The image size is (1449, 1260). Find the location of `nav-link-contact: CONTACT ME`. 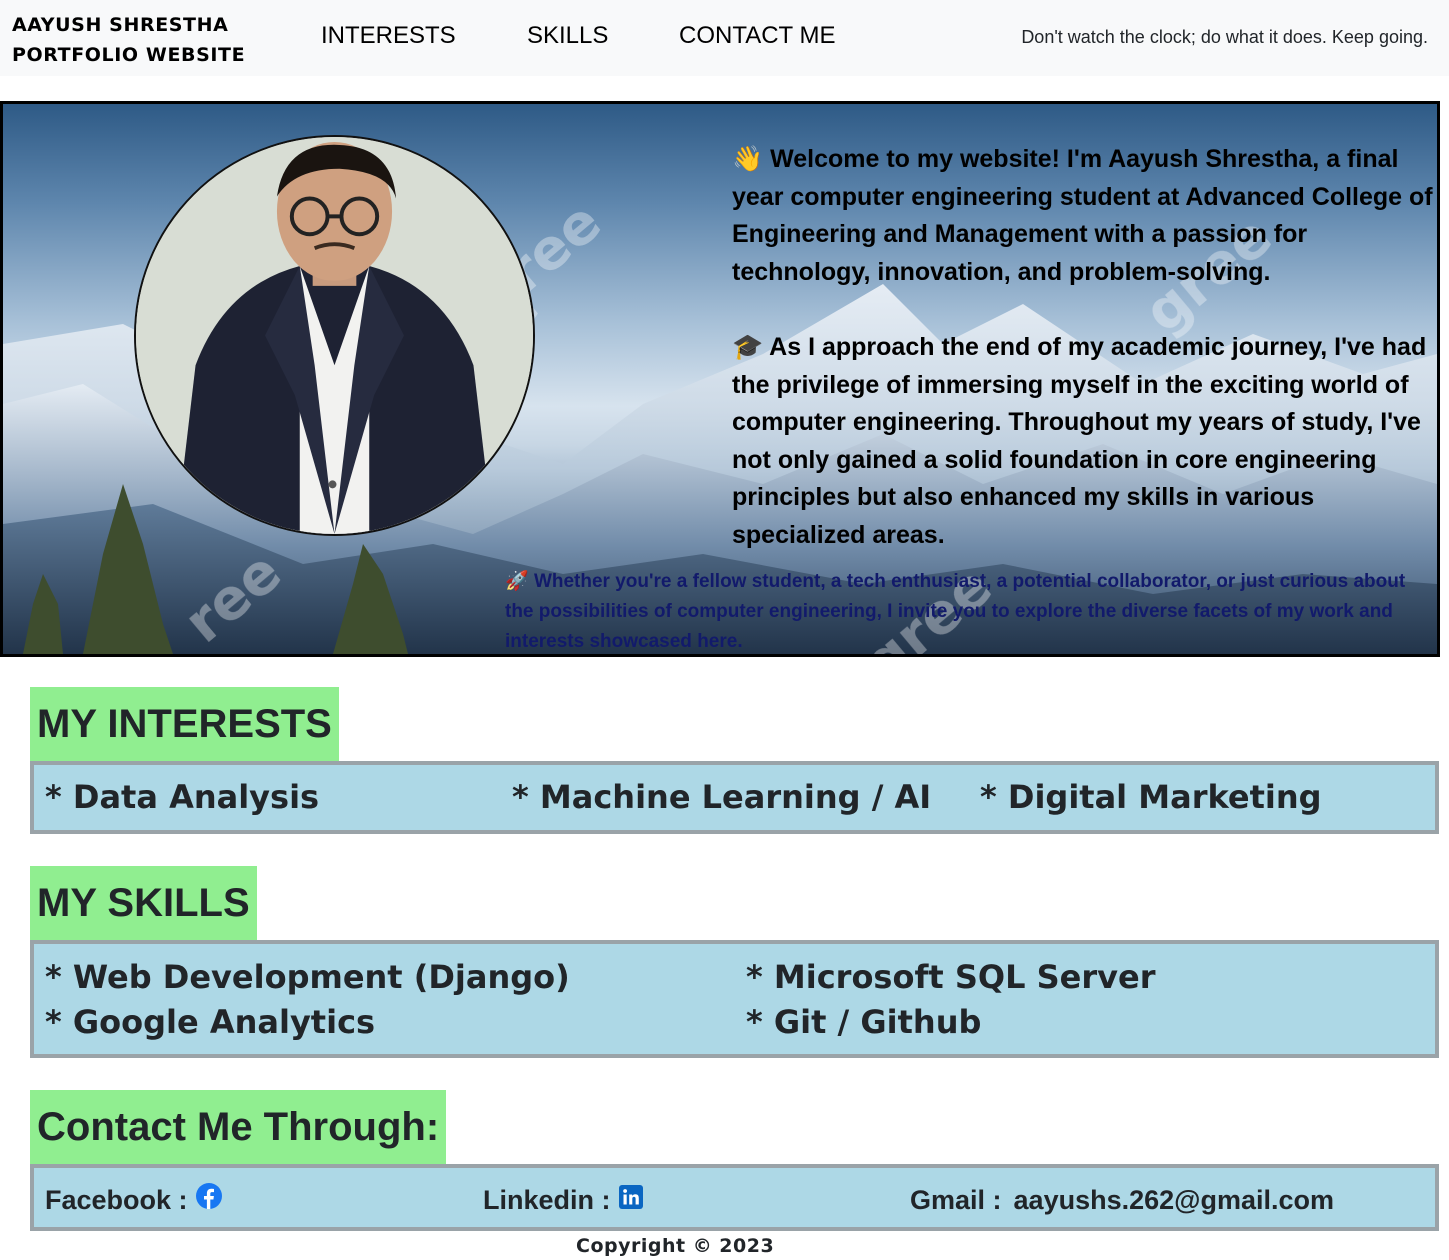

nav-link-contact: CONTACT ME is located at coordinates (757, 36).